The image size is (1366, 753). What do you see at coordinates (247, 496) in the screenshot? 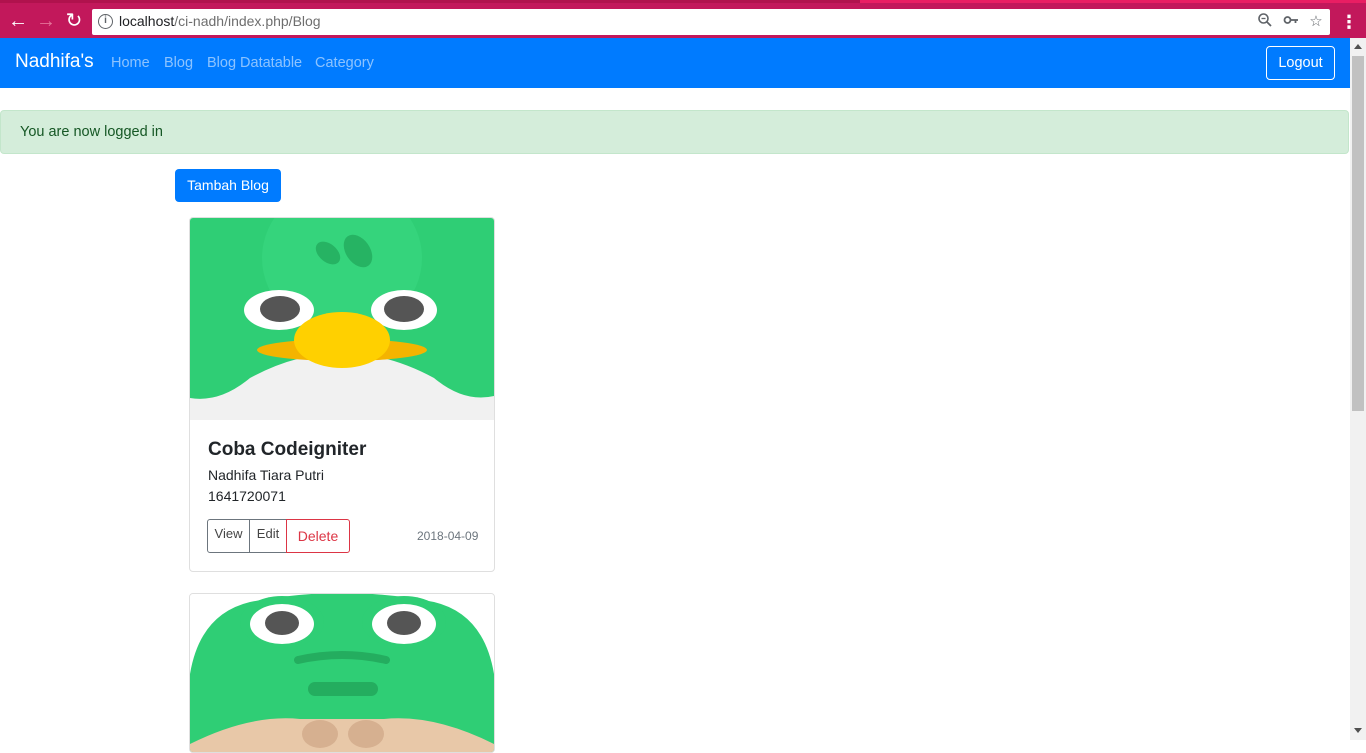
I see `card-nim: 1641720071` at bounding box center [247, 496].